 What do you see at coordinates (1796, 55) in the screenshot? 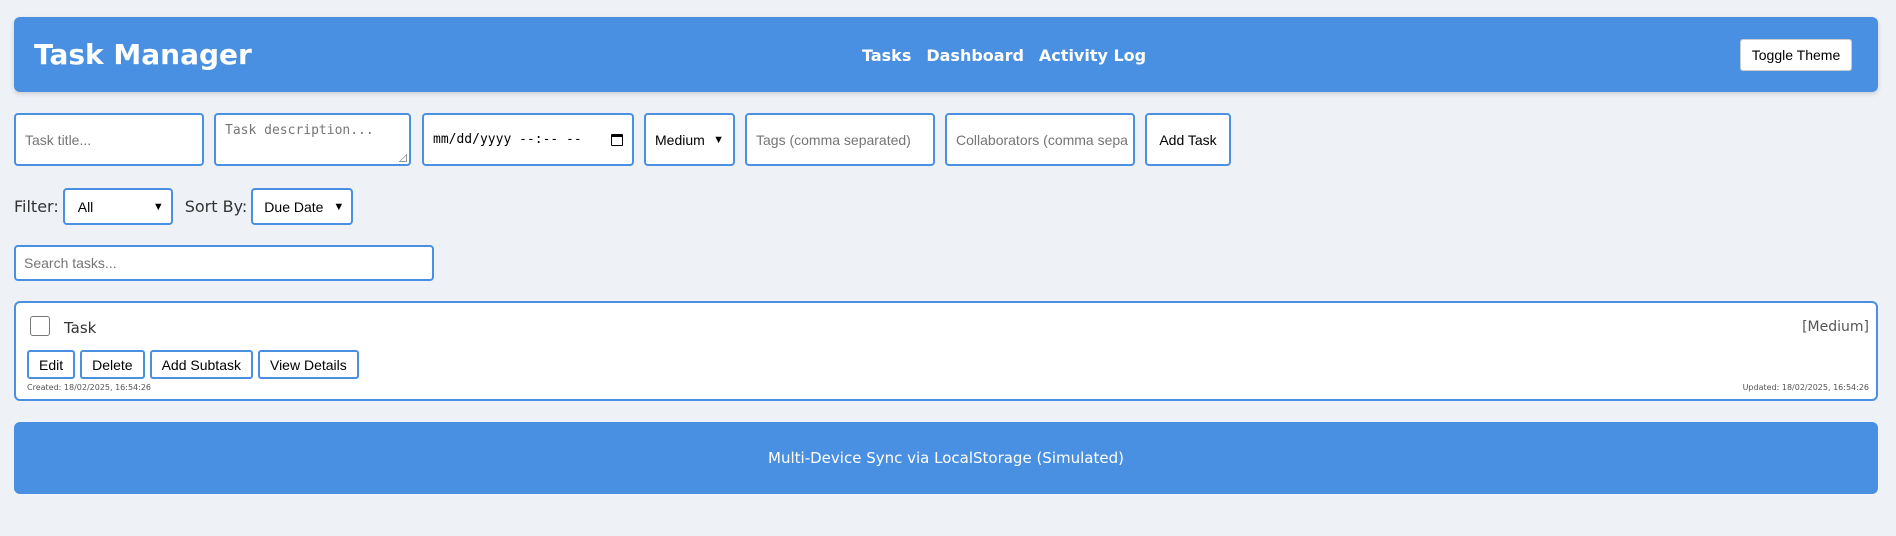
I see `toggle-theme-button: Toggle Theme` at bounding box center [1796, 55].